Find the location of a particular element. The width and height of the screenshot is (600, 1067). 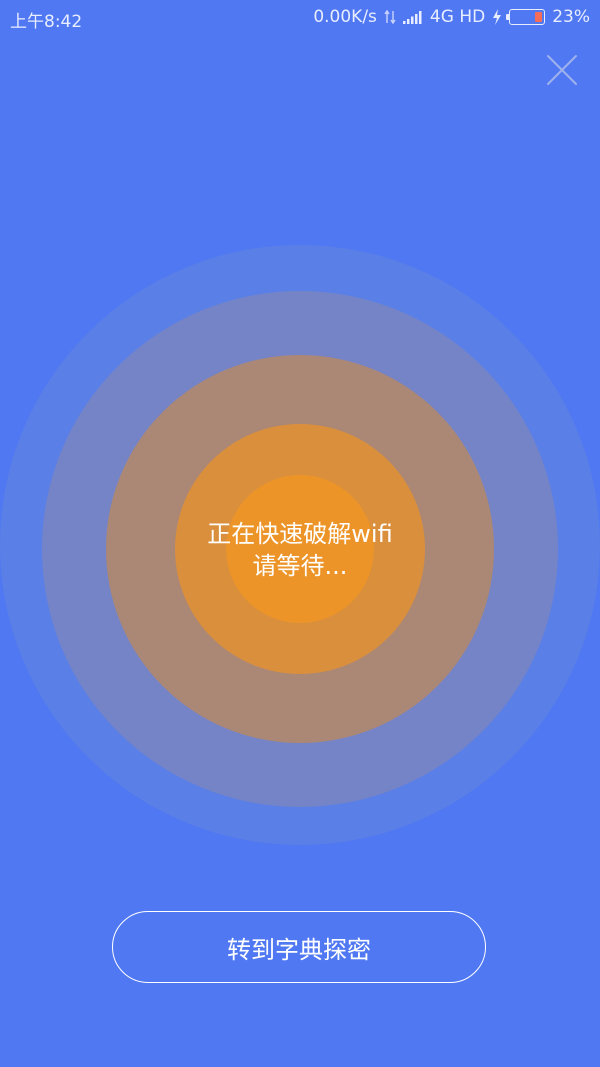

status-bar: 上午8:42 0.00K/s 4G HD 23% is located at coordinates (300, 18).